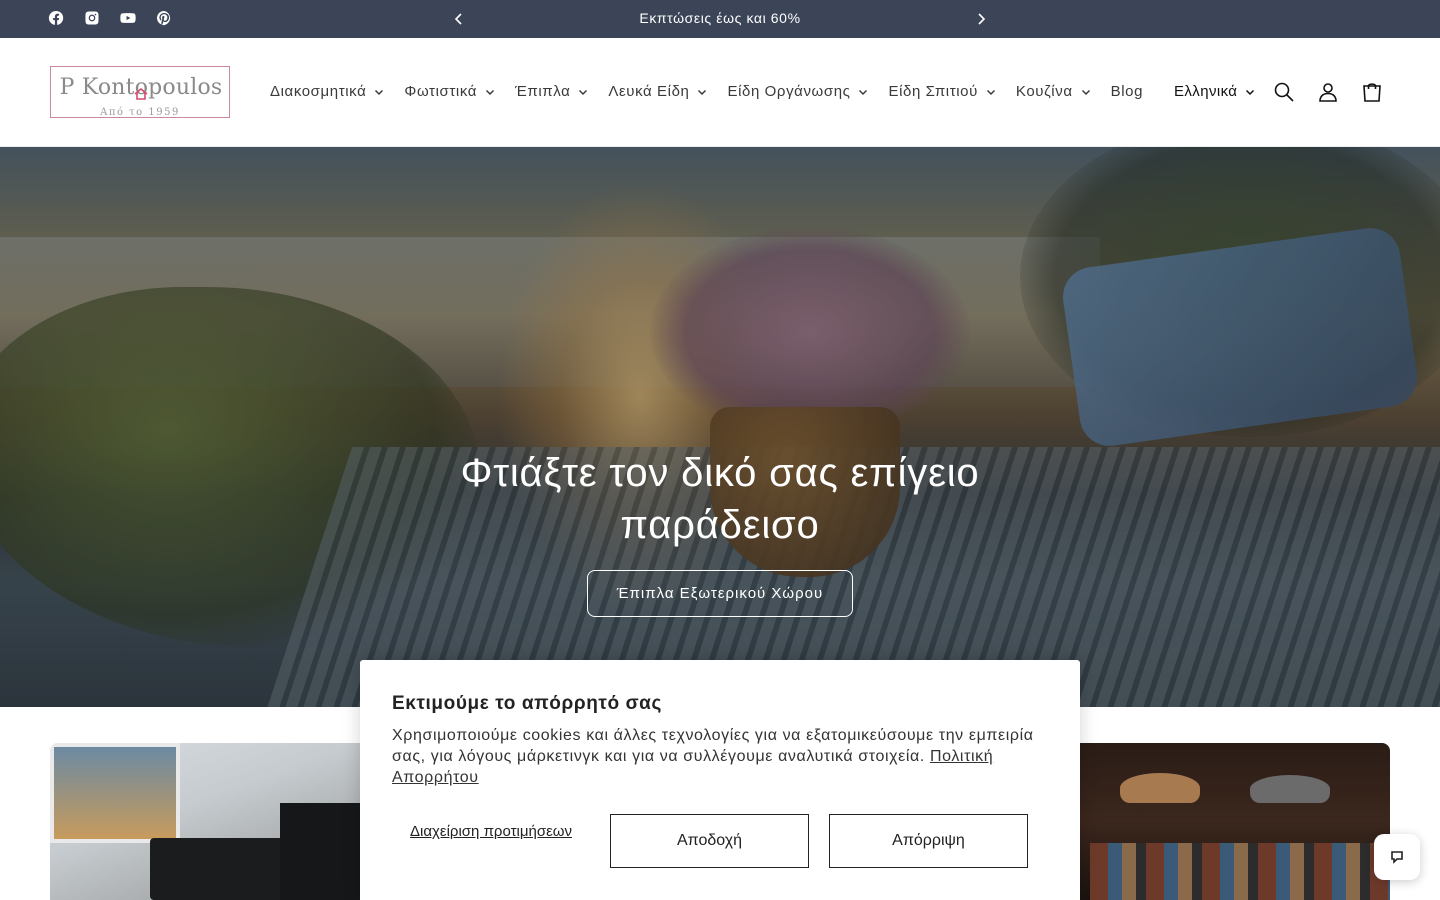 This screenshot has height=900, width=1440. I want to click on accept-button: Αποδοχή, so click(709, 841).